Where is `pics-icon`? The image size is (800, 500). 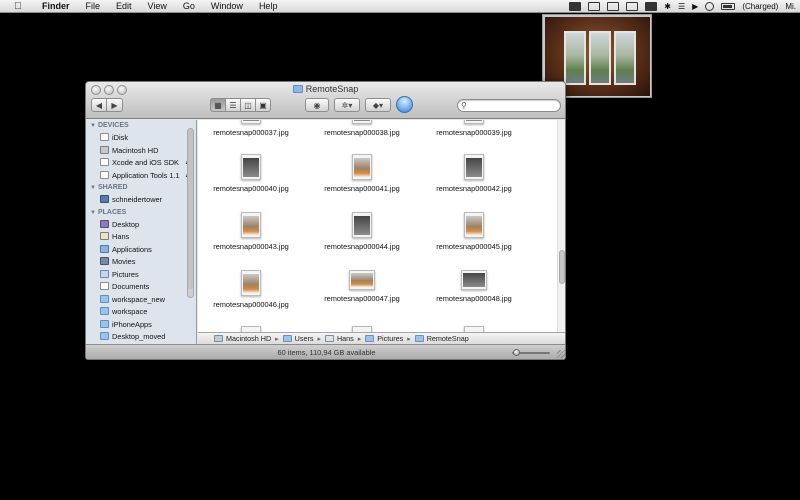 pics-icon is located at coordinates (104, 273).